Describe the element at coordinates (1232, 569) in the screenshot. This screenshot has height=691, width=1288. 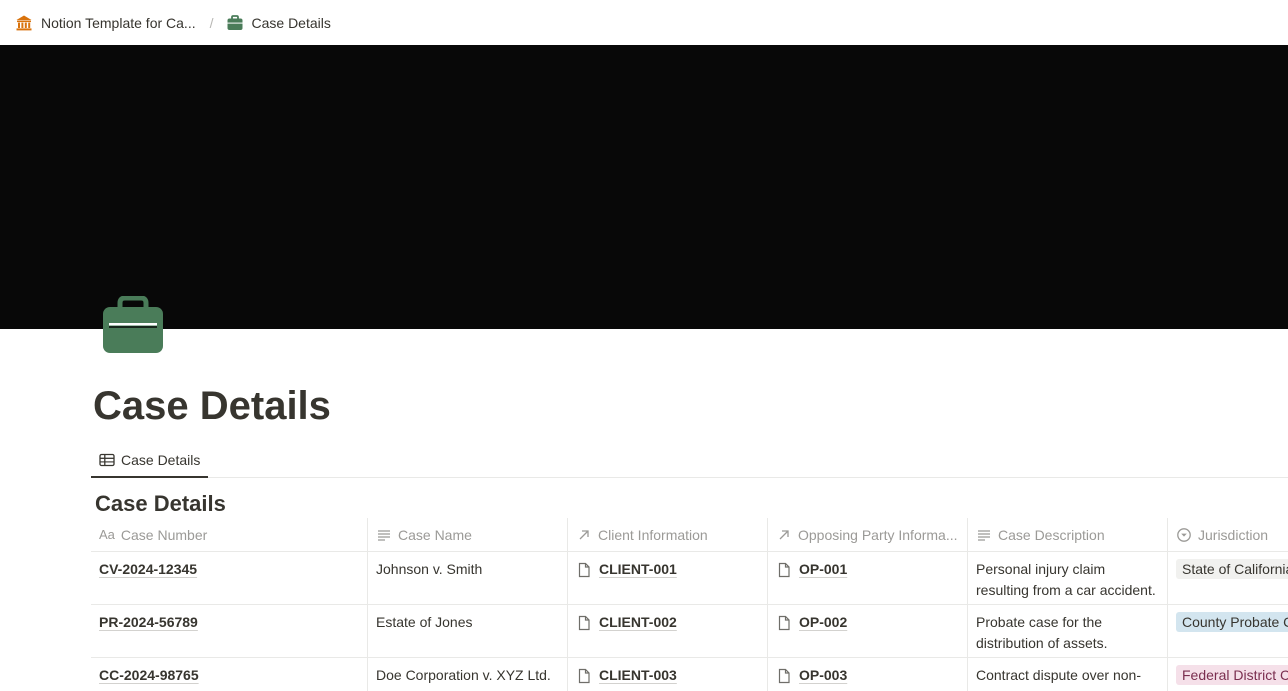
I see `jurisdiction-tag: State of California` at that location.